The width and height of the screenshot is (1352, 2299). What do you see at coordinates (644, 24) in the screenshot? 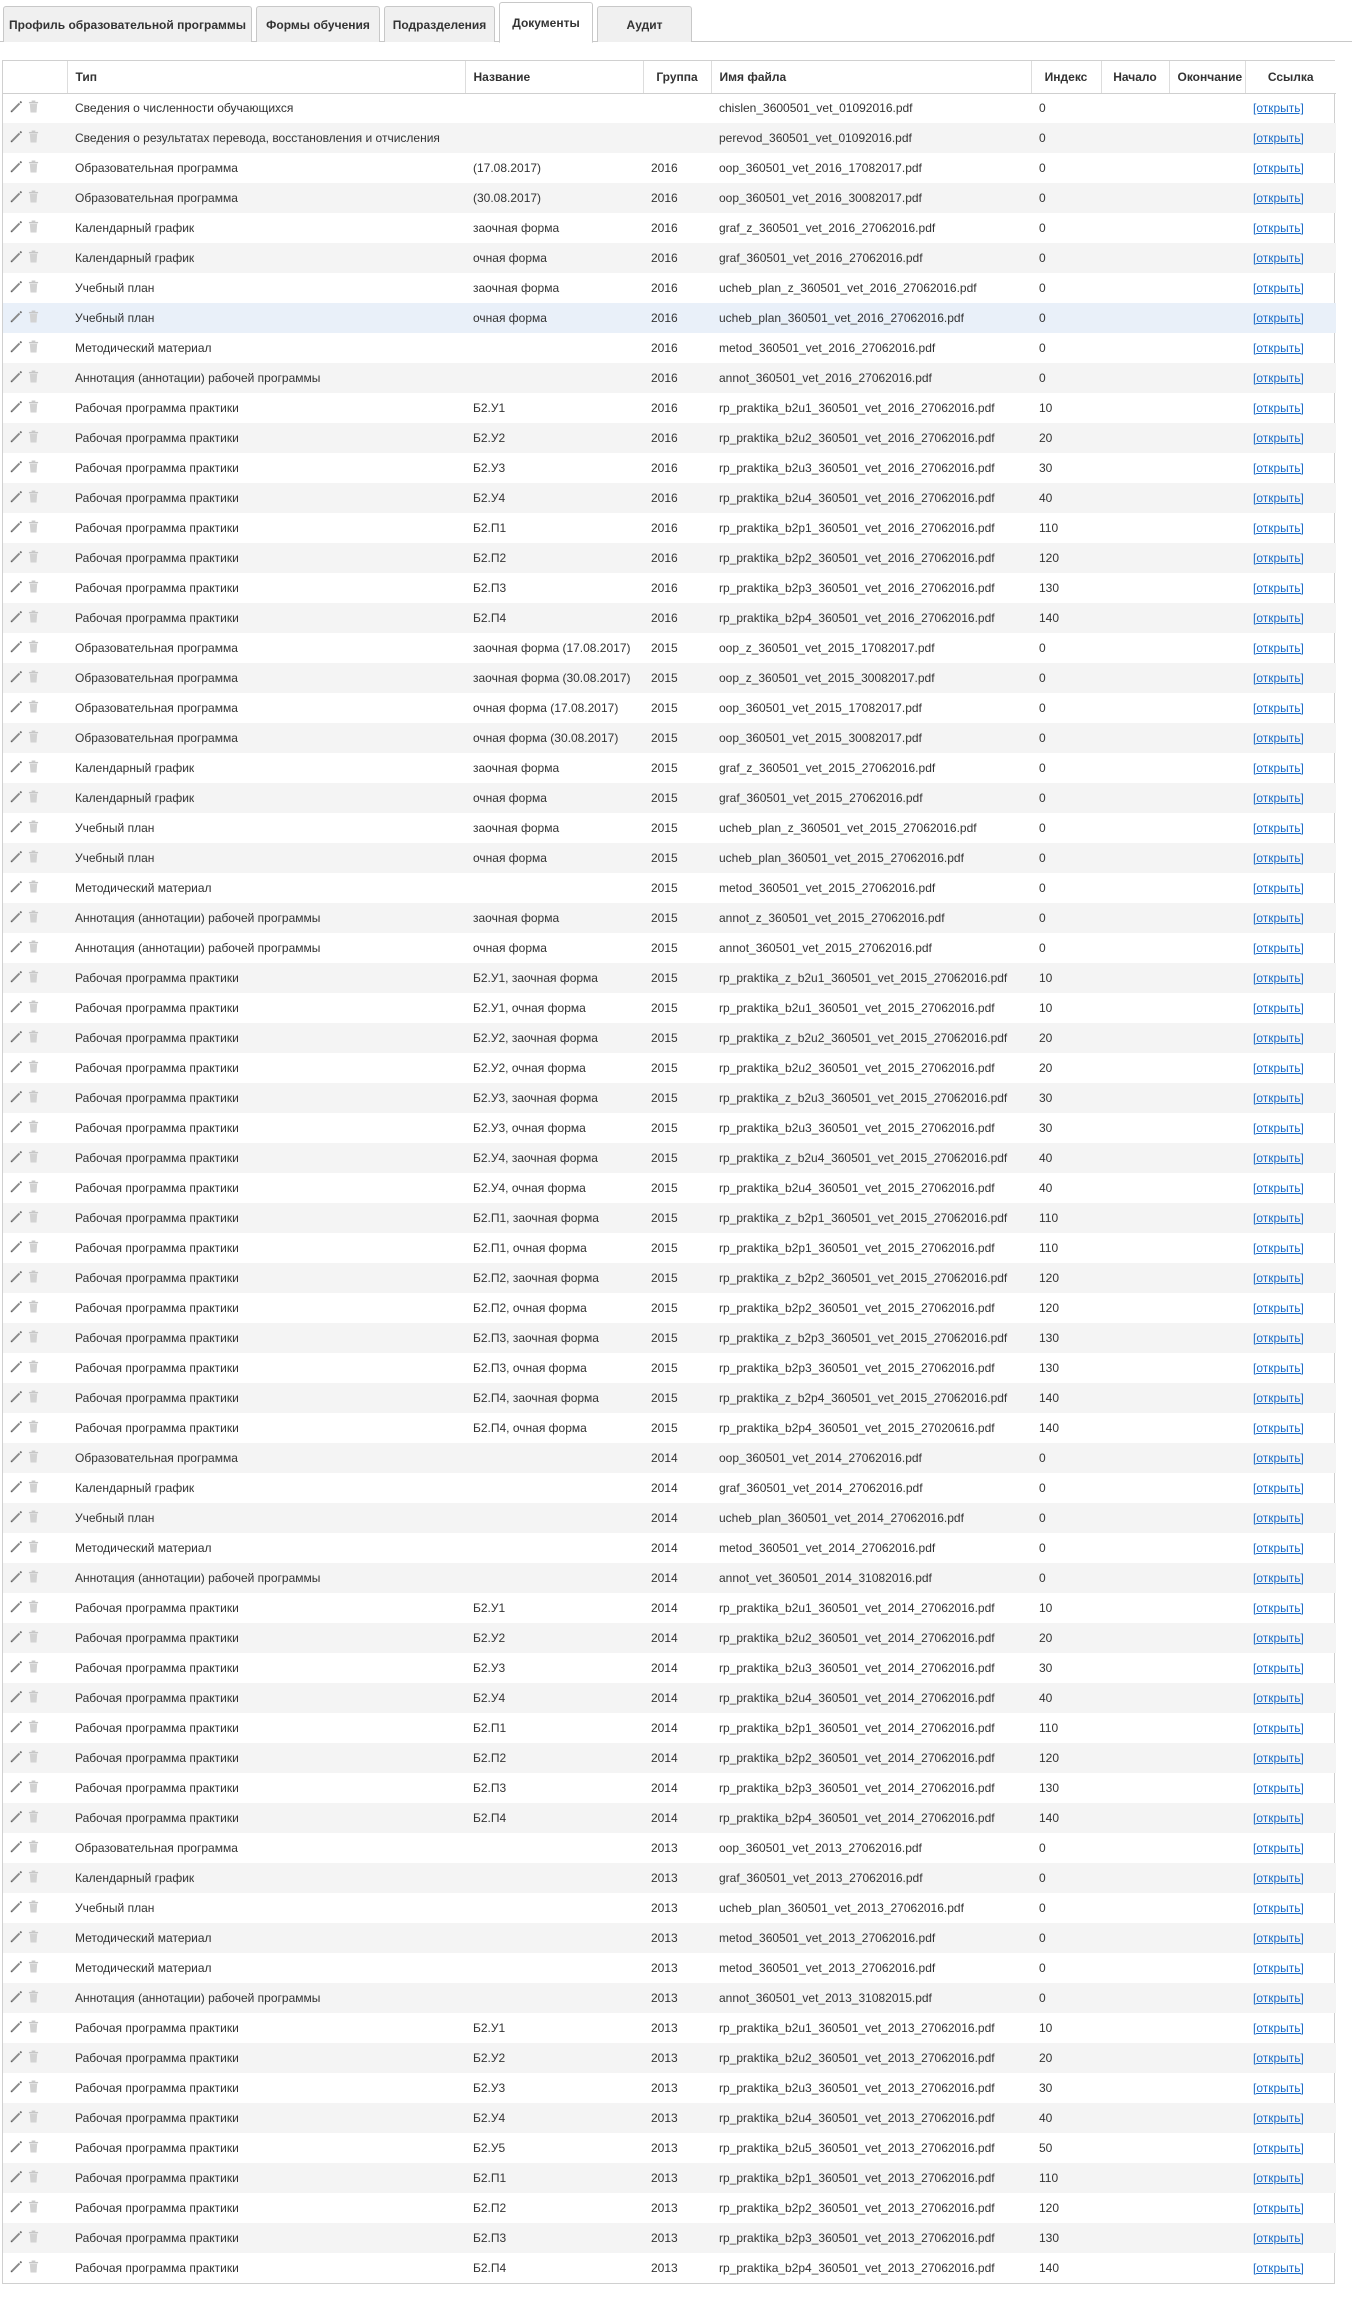
I see `tab-audit: Аудит` at bounding box center [644, 24].